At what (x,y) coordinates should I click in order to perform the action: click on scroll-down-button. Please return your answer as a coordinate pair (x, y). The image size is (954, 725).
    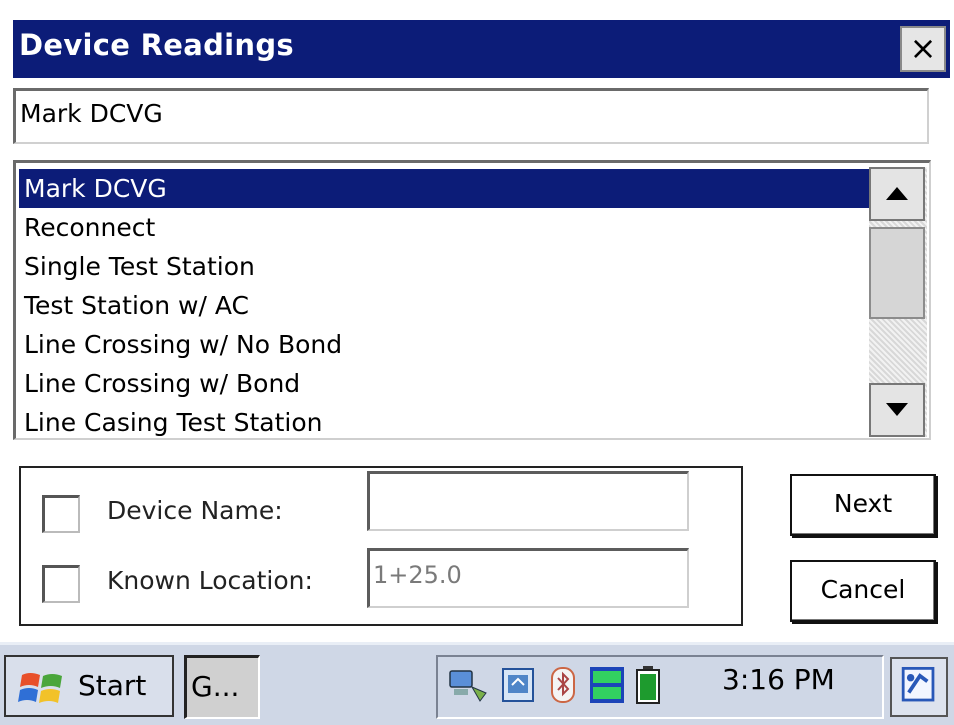
    Looking at the image, I should click on (897, 410).